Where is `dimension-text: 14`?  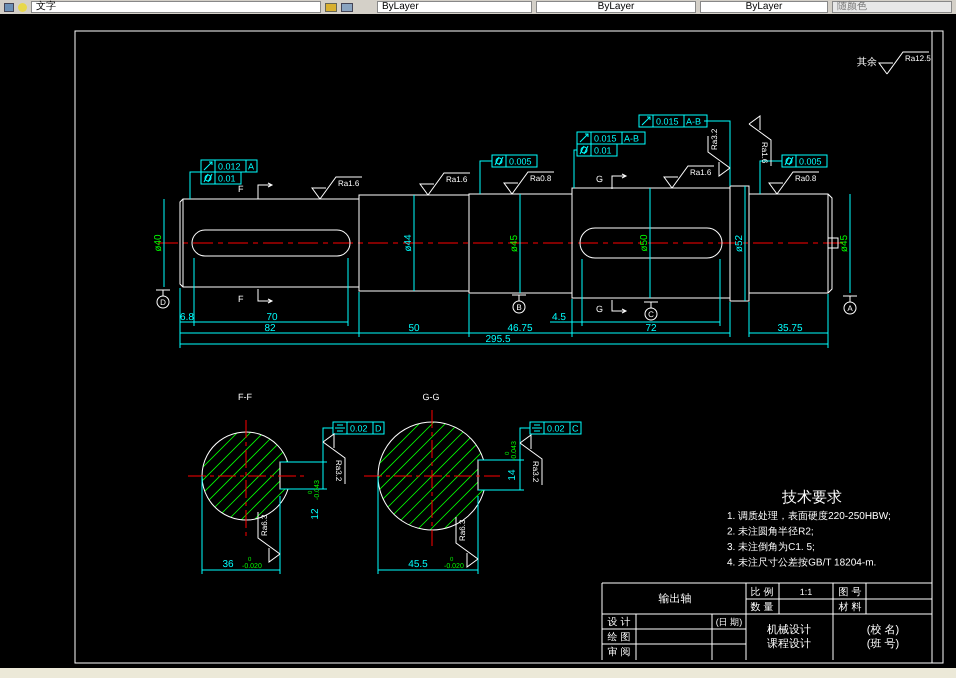
dimension-text: 14 is located at coordinates (512, 475).